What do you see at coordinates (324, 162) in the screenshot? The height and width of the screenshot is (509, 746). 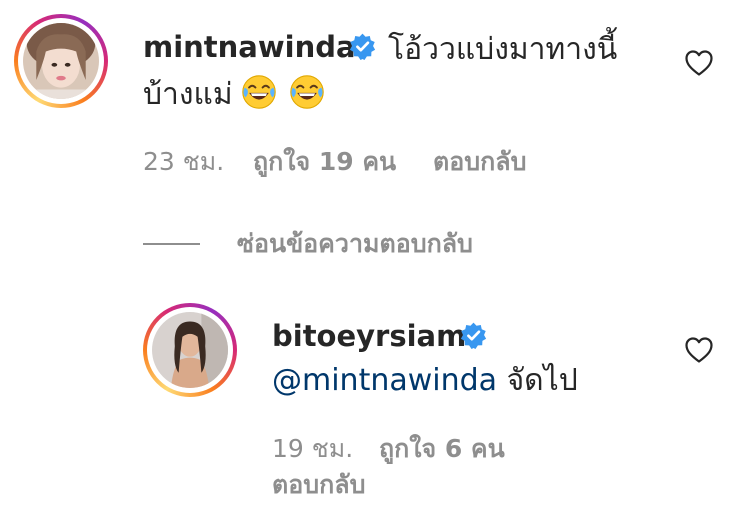 I see `comment-likes-count: ถูกใจ 19 คน` at bounding box center [324, 162].